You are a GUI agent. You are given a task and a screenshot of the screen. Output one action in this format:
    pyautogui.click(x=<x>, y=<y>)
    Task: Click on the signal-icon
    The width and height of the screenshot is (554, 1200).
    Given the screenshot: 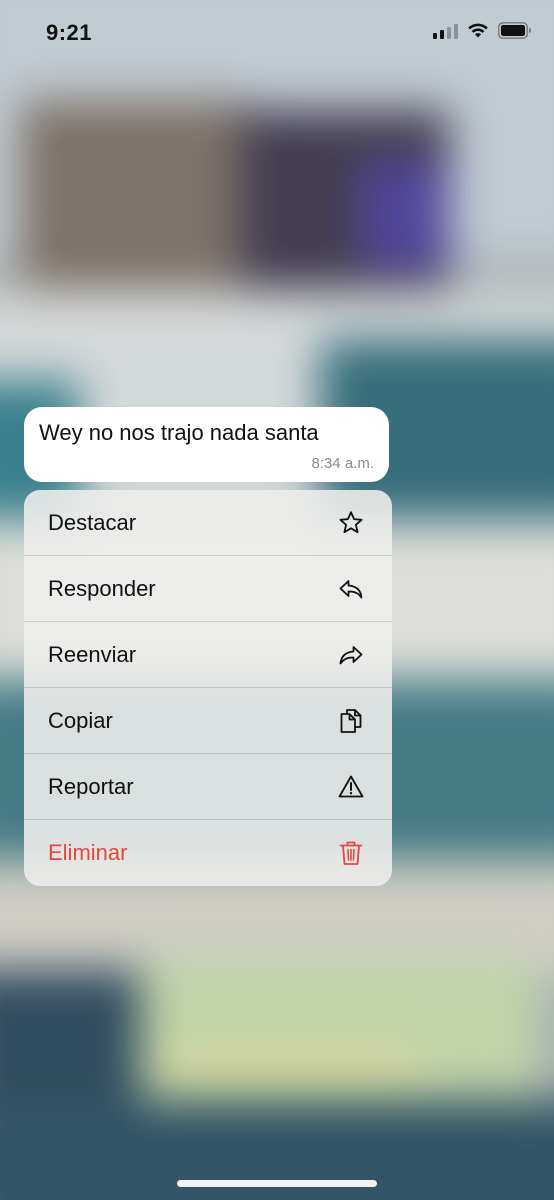 What is the action you would take?
    pyautogui.click(x=445, y=31)
    